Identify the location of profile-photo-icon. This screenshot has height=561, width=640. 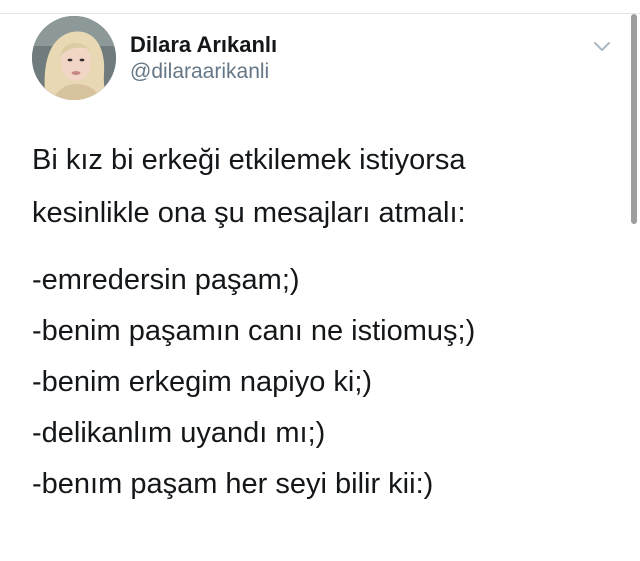
(74, 58).